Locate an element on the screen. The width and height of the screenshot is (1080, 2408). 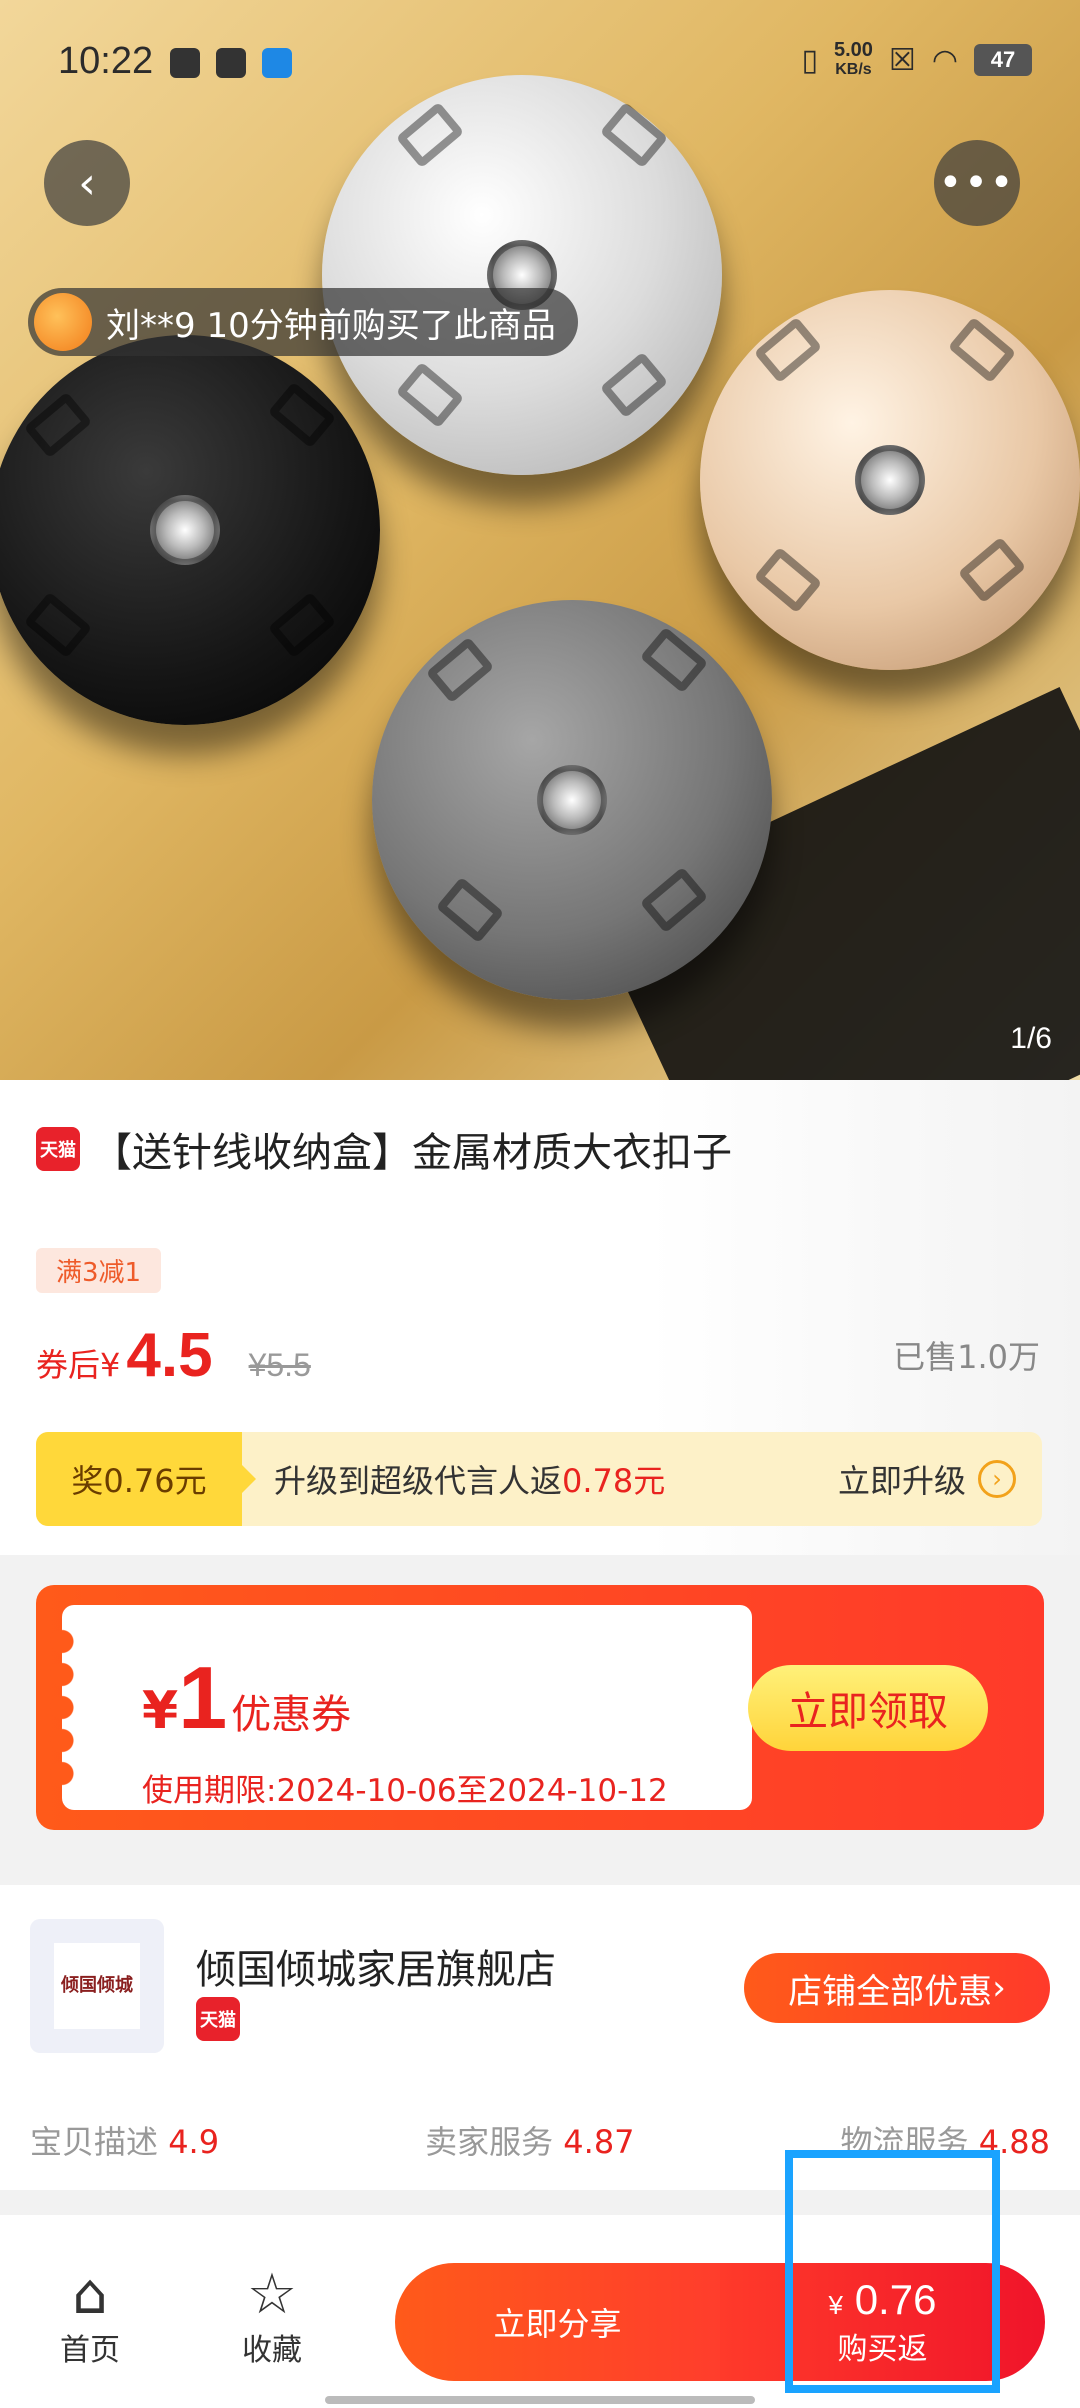
shop-name: 倾国倾城家居旗舰店 is located at coordinates (376, 1966).